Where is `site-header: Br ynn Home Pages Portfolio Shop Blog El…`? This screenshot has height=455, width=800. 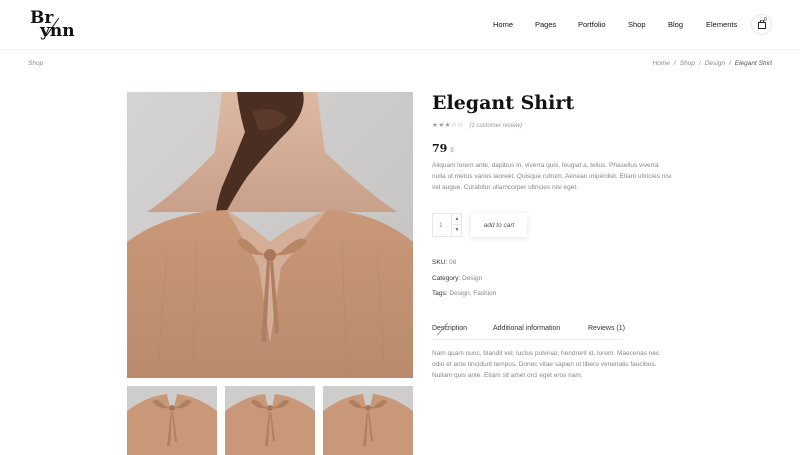 site-header: Br ynn Home Pages Portfolio Shop Blog El… is located at coordinates (400, 25).